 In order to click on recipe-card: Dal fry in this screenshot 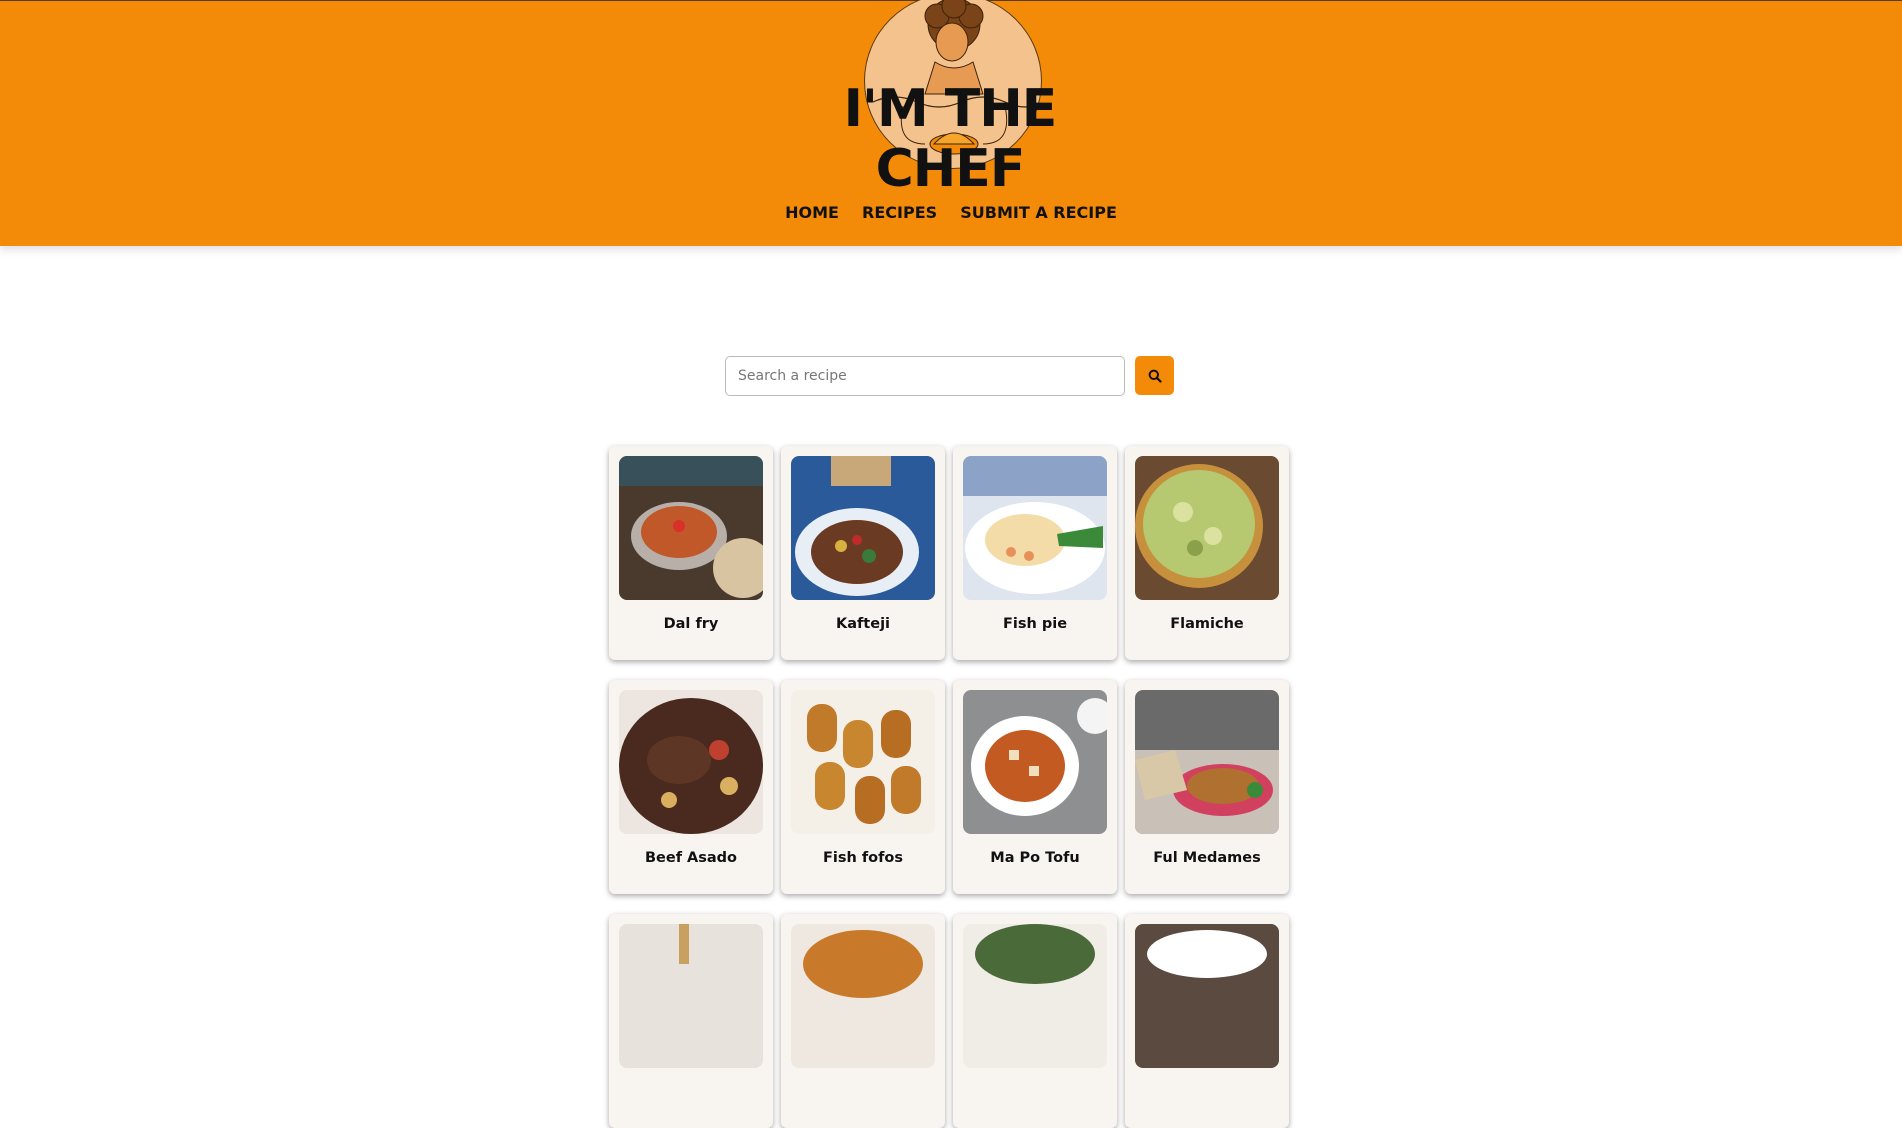, I will do `click(691, 553)`.